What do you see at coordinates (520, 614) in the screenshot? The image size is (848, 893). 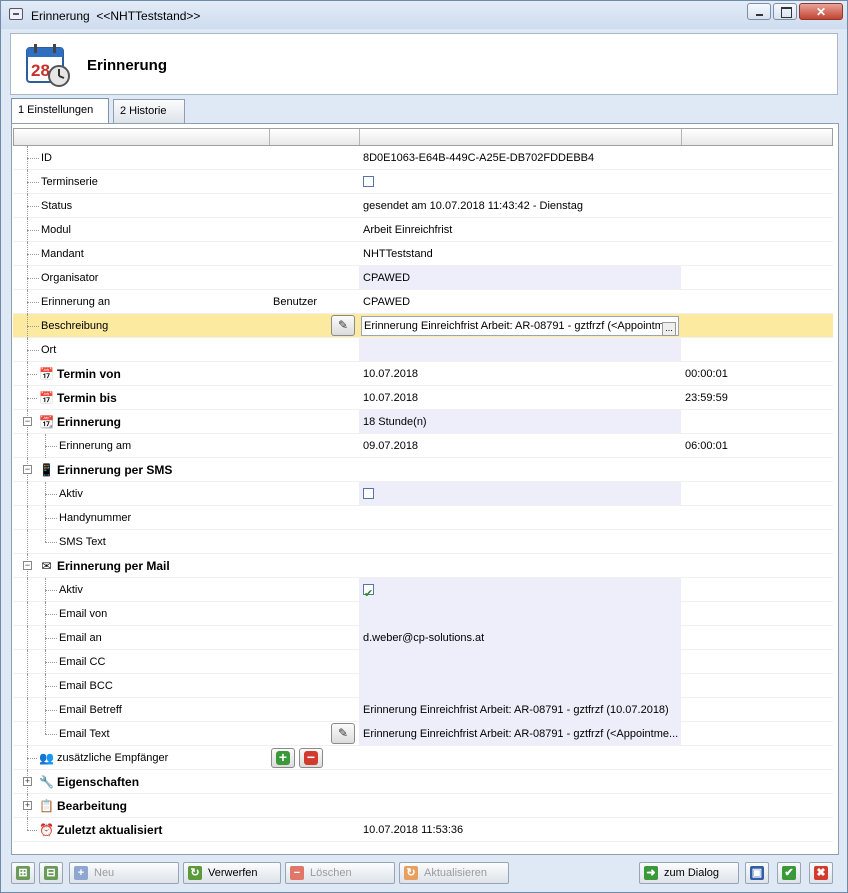 I see `email-von-value` at bounding box center [520, 614].